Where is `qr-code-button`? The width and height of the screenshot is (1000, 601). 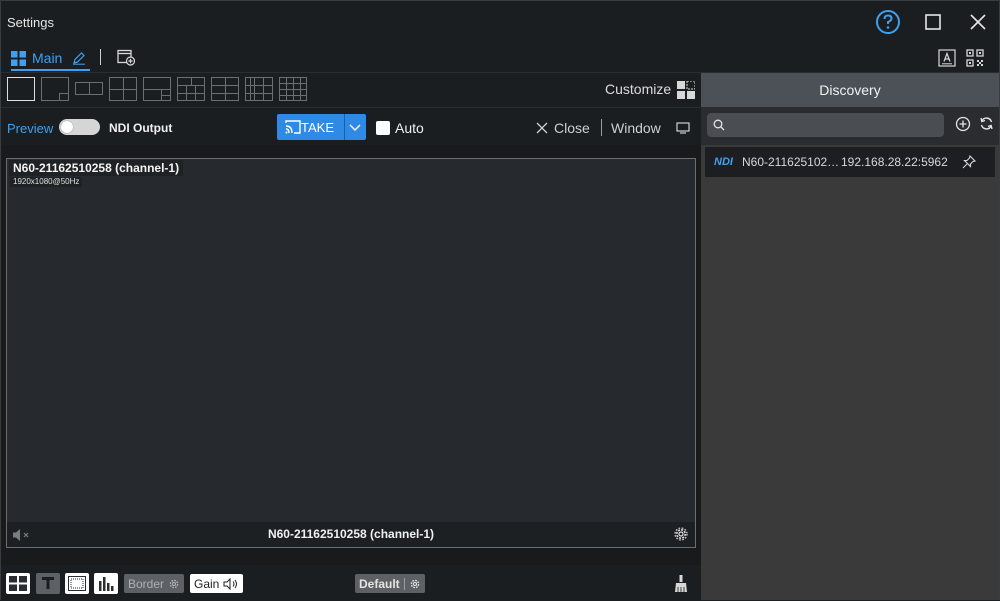 qr-code-button is located at coordinates (975, 60).